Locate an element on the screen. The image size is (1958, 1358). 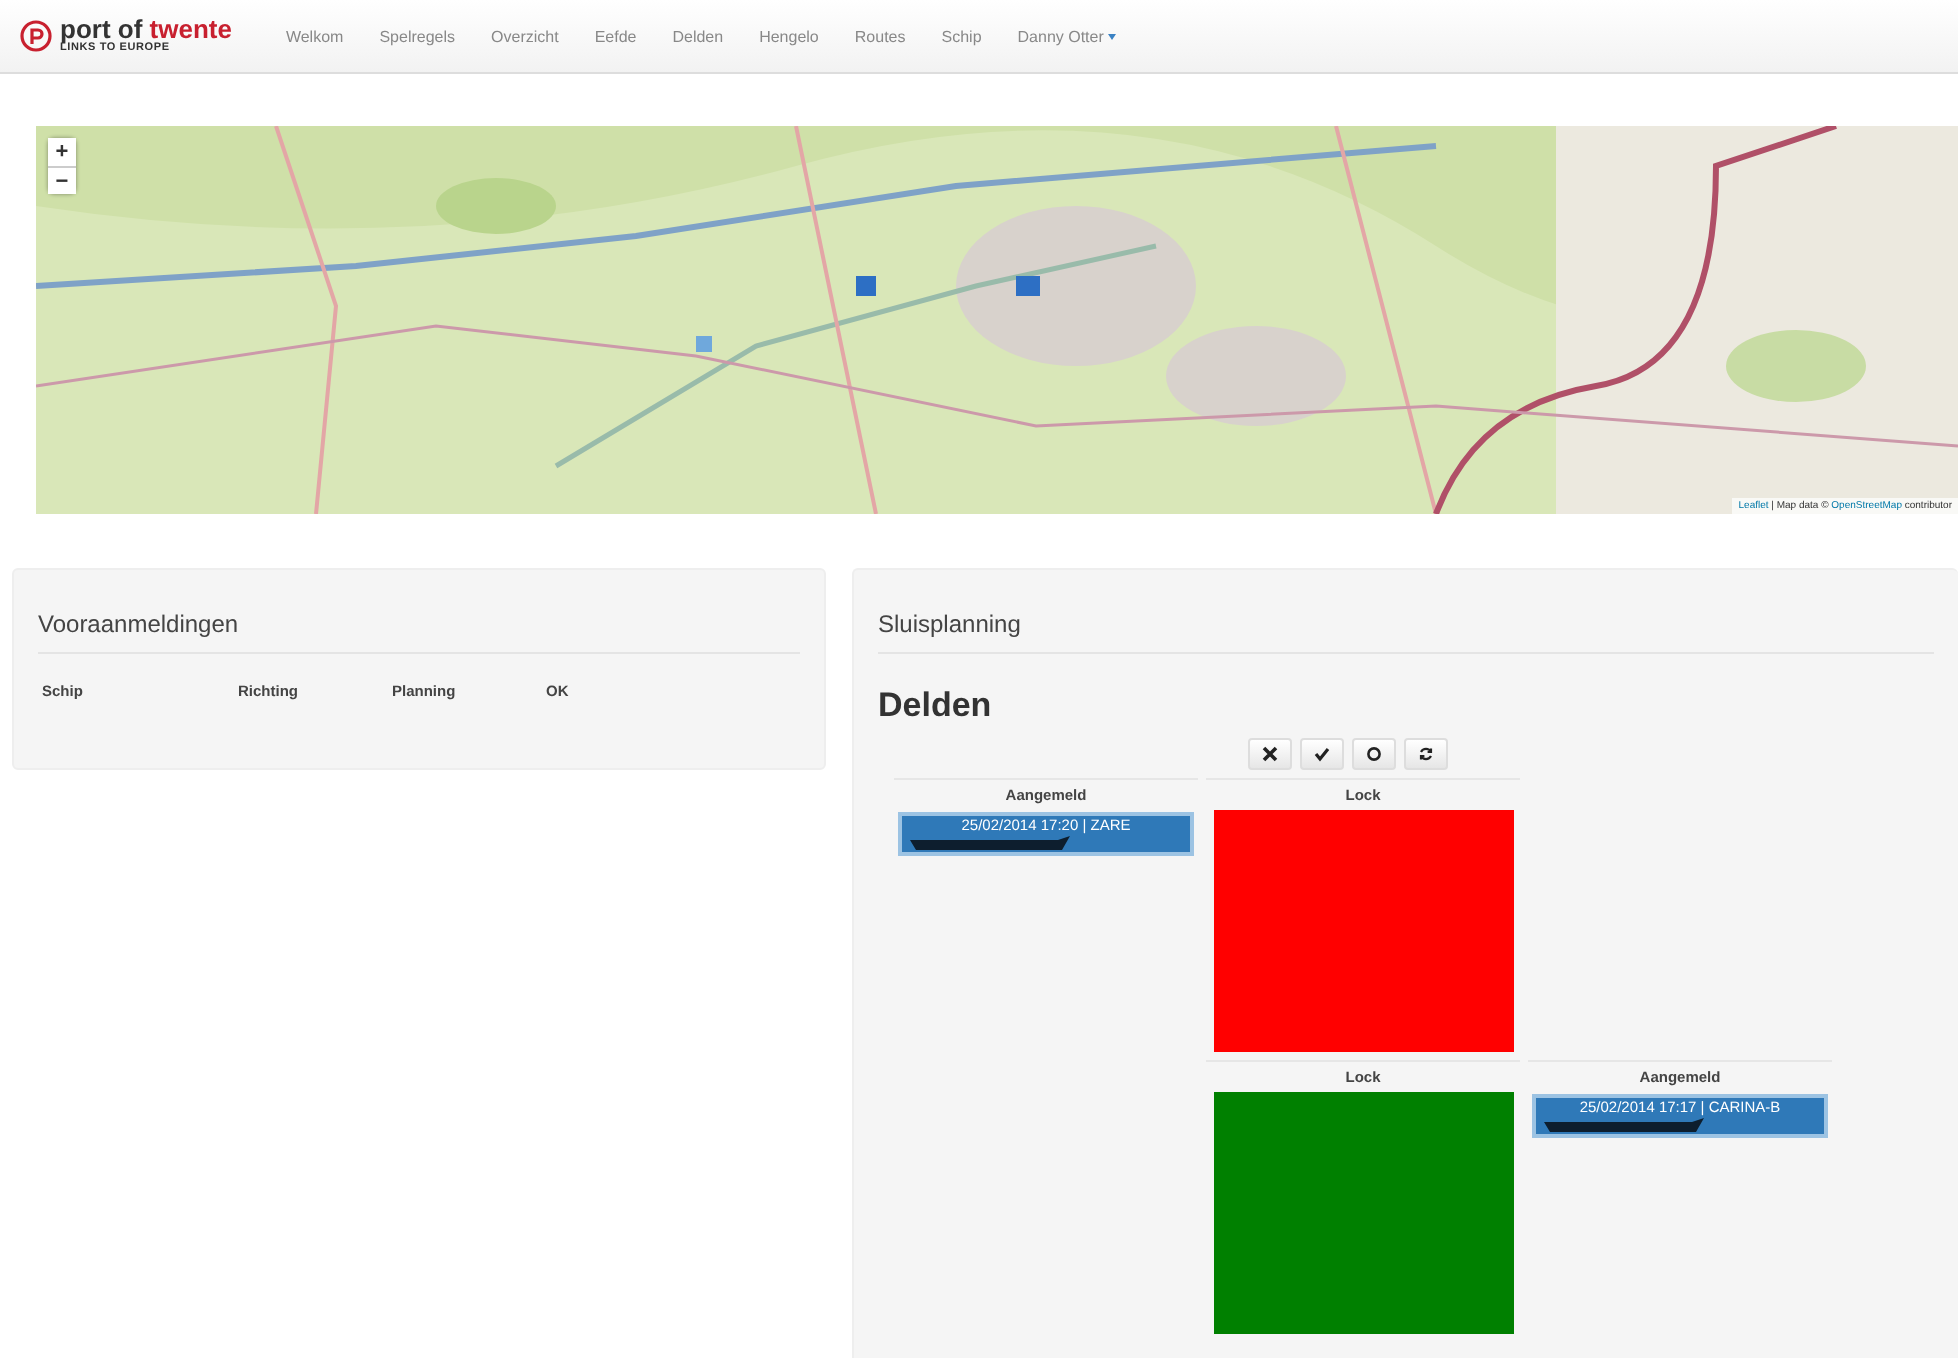
panel-title: Vooraanmeldingen is located at coordinates (419, 612).